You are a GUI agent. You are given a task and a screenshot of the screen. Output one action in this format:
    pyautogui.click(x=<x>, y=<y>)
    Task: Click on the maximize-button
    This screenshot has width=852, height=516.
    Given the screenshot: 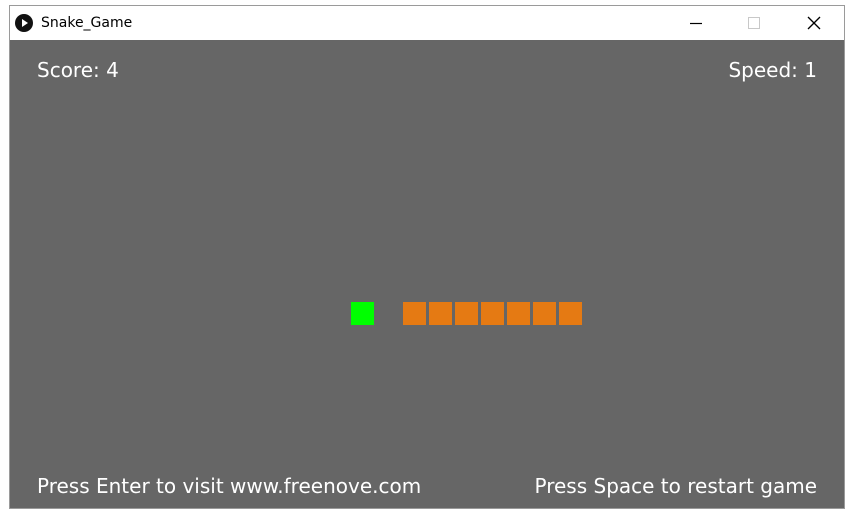 What is the action you would take?
    pyautogui.click(x=754, y=23)
    